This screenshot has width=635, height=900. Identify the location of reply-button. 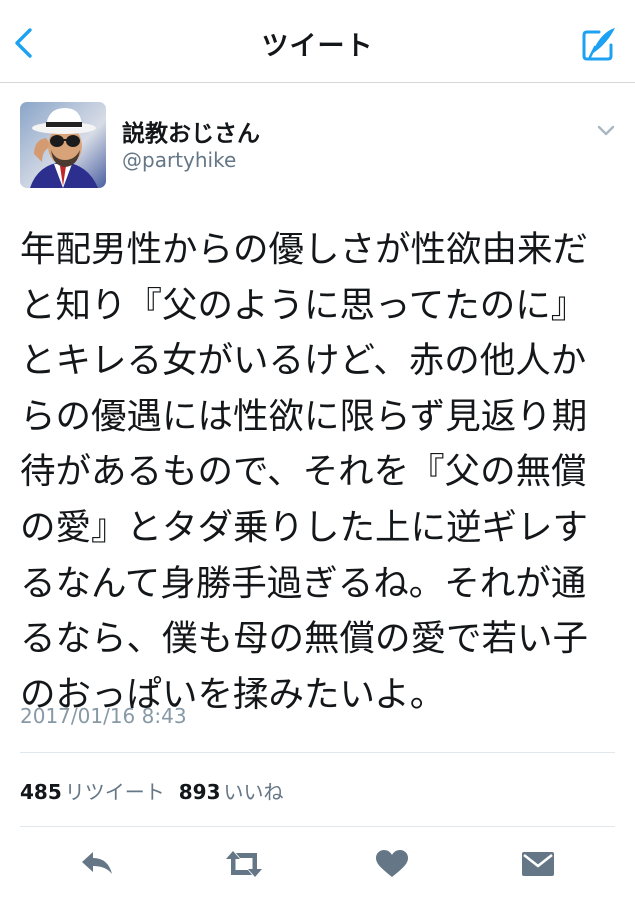
(98, 864).